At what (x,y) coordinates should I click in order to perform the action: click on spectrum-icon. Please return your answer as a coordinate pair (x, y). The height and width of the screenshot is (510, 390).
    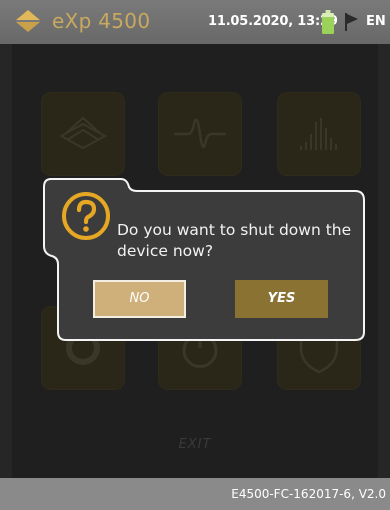
    Looking at the image, I should click on (318, 134).